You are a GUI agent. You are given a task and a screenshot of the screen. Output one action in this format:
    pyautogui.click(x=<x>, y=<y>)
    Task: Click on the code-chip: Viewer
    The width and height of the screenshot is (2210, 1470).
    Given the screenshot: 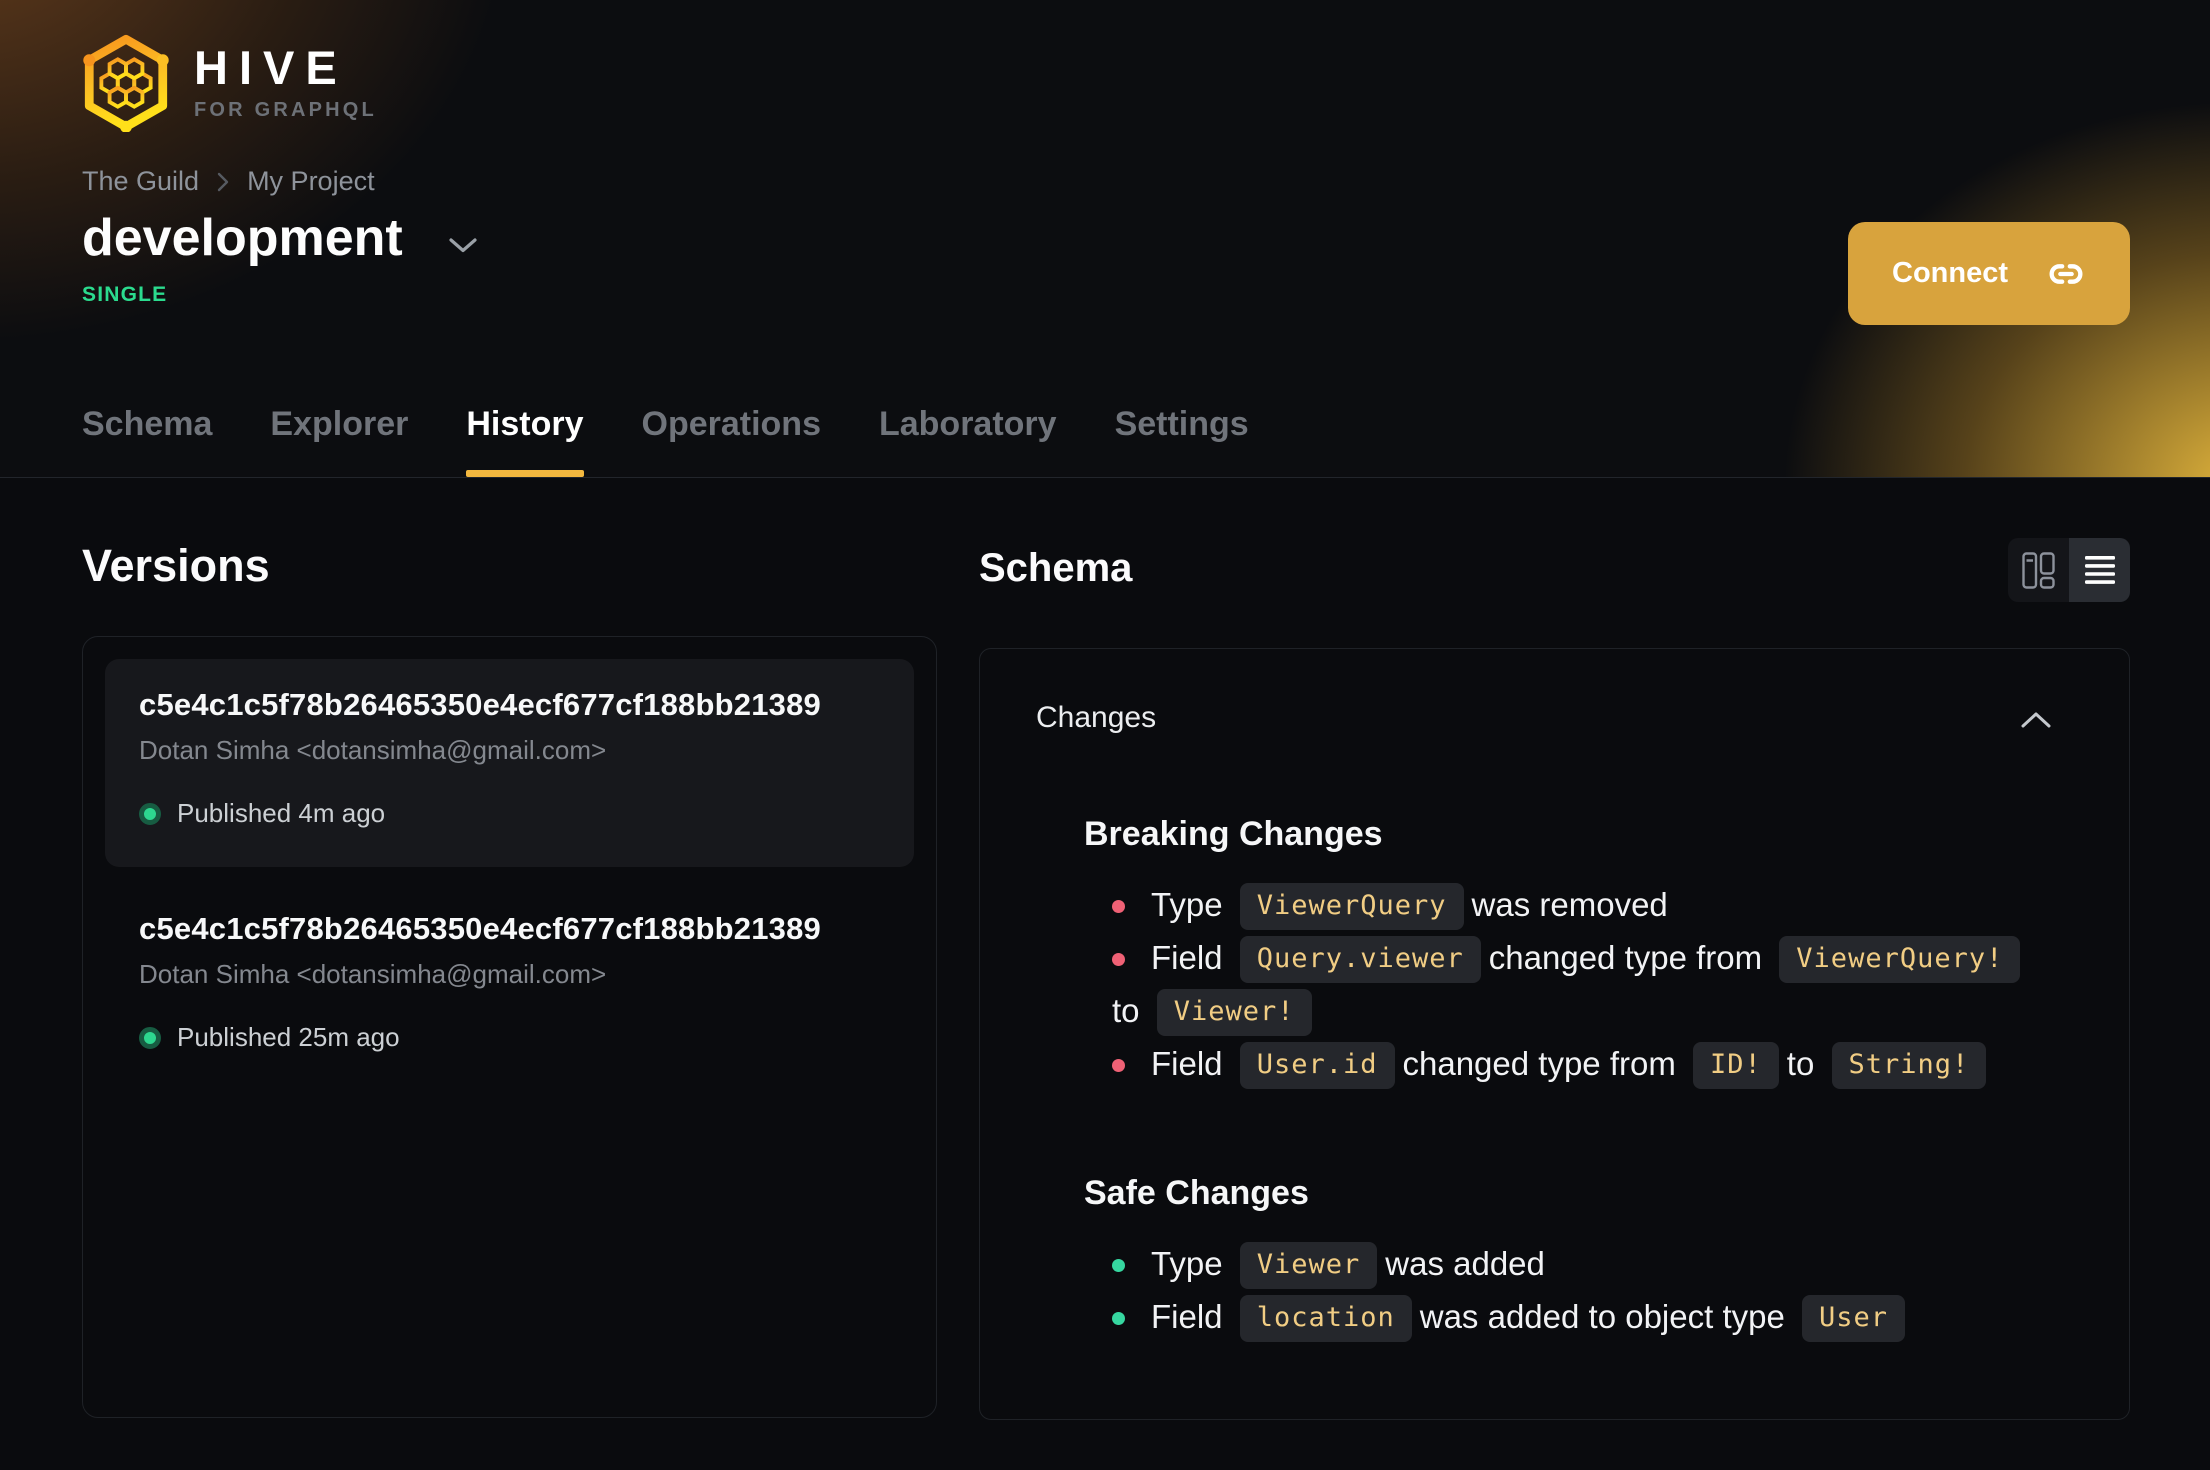 What is the action you would take?
    pyautogui.click(x=1308, y=1265)
    